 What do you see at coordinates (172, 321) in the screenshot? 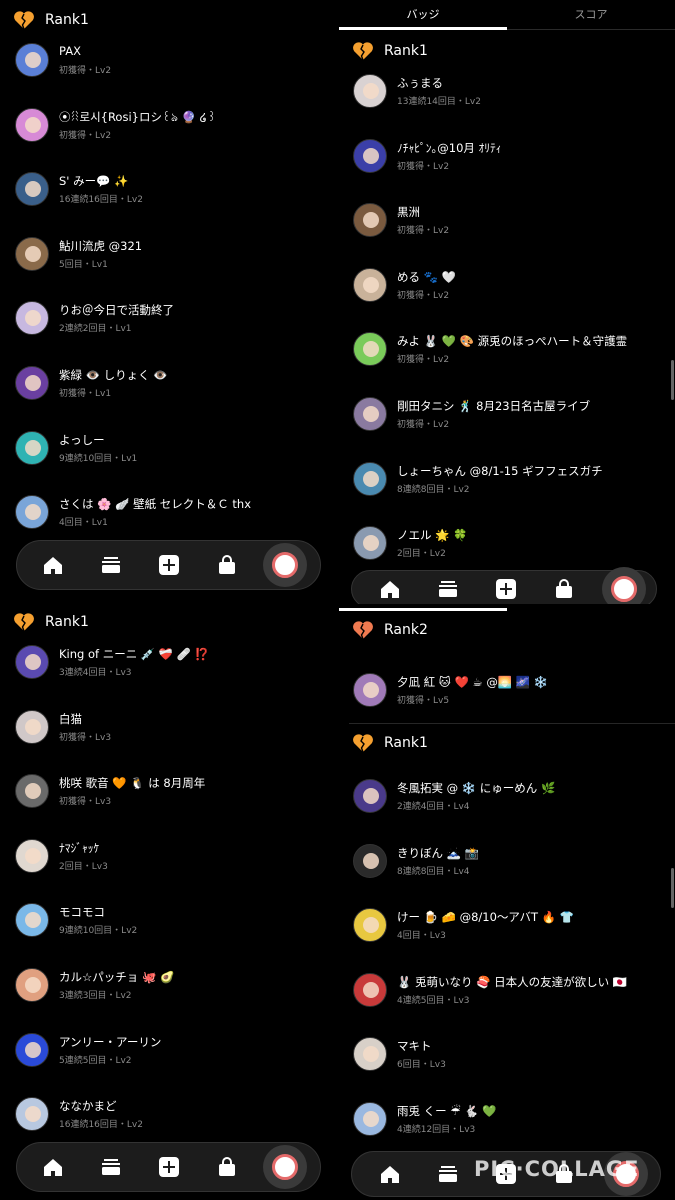
I see `list-item: りお＠今日で活動終了 2連続2回目・Lv1` at bounding box center [172, 321].